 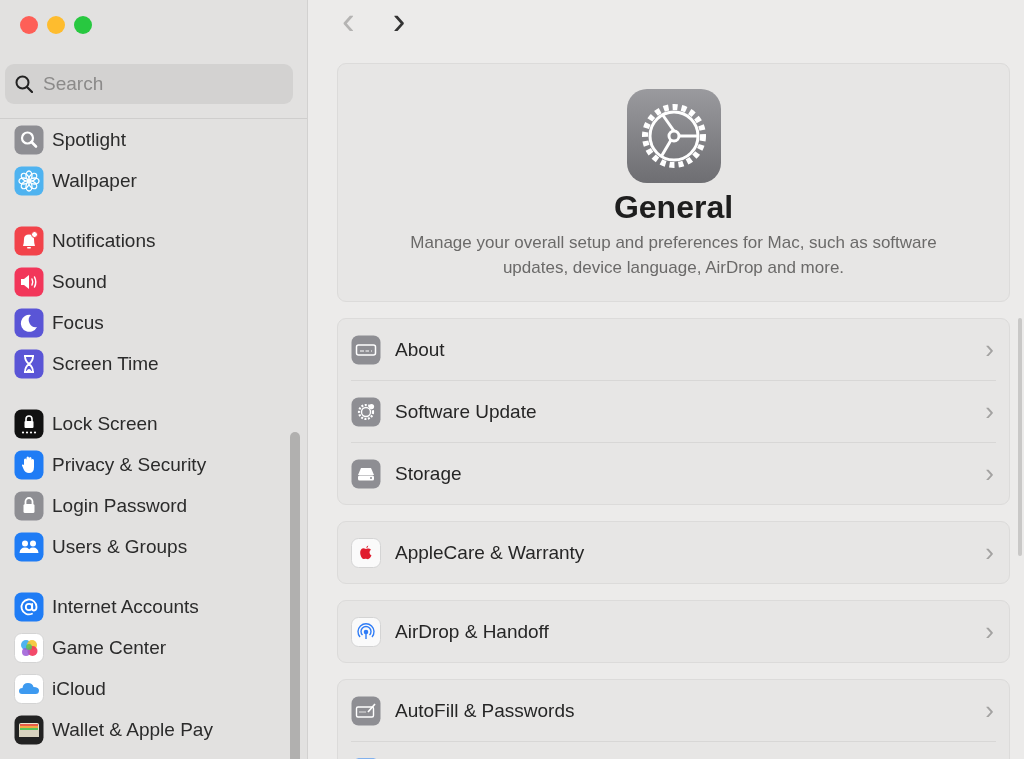 I want to click on signal-rings-icon, so click(x=366, y=631).